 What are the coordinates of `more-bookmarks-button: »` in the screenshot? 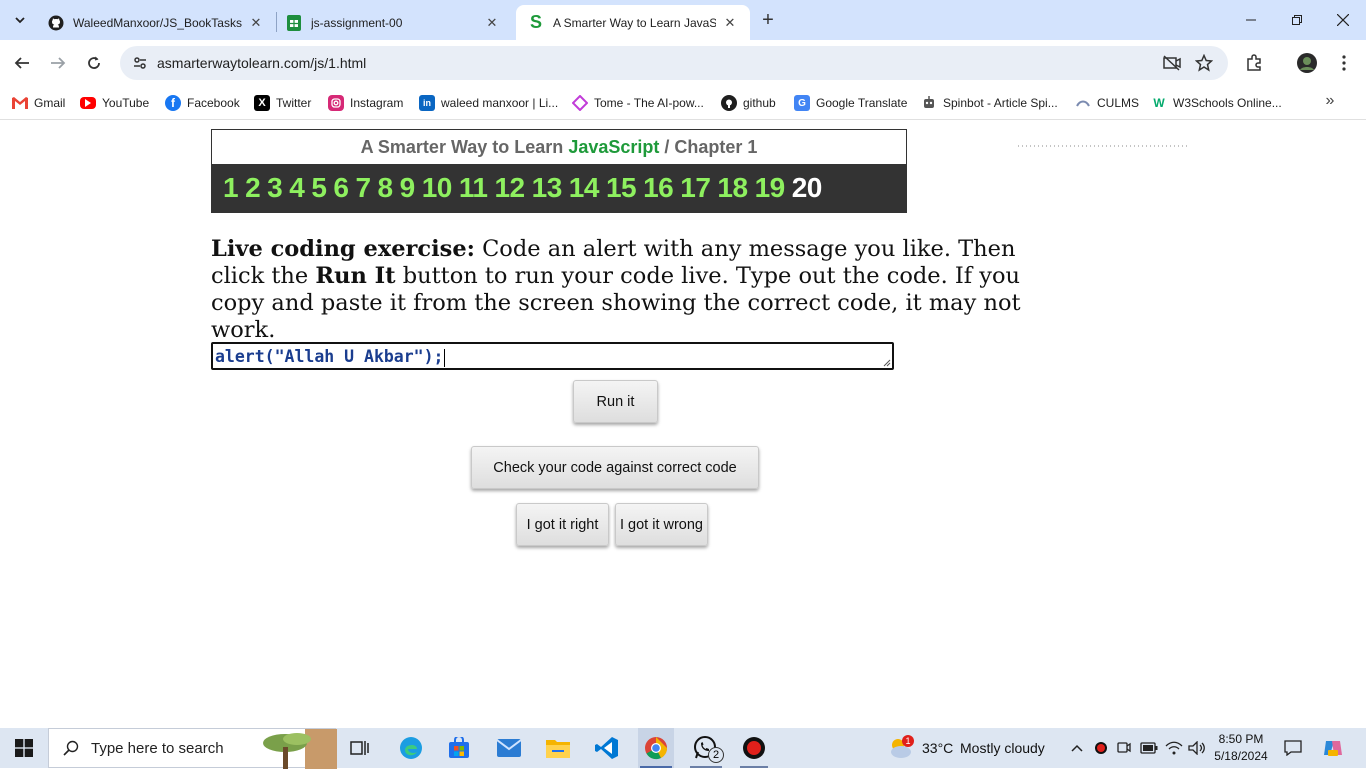 It's located at (1330, 101).